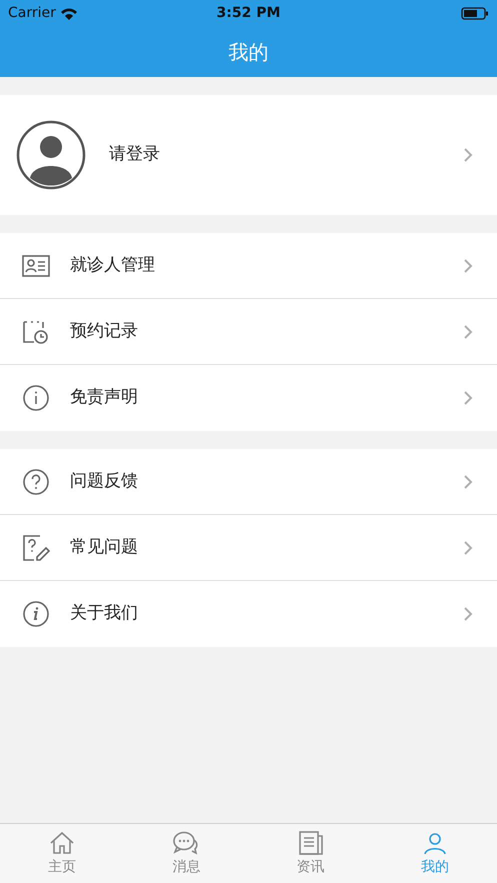  Describe the element at coordinates (36, 548) in the screenshot. I see `question-pencil-icon` at that location.